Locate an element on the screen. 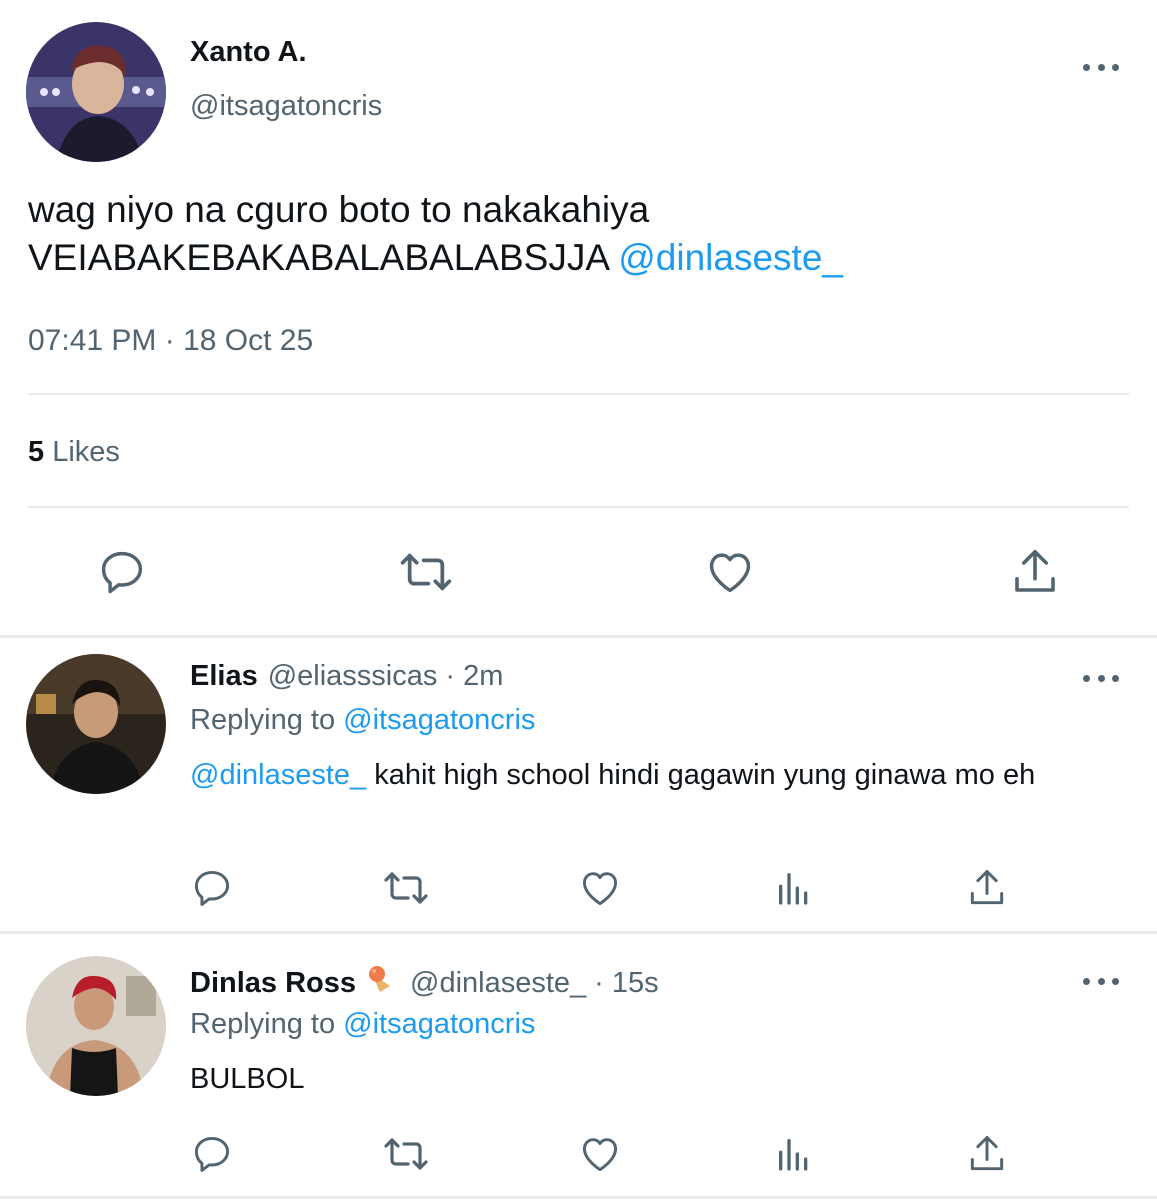 This screenshot has width=1157, height=1200. author-handle: @itsagatoncris is located at coordinates (286, 106).